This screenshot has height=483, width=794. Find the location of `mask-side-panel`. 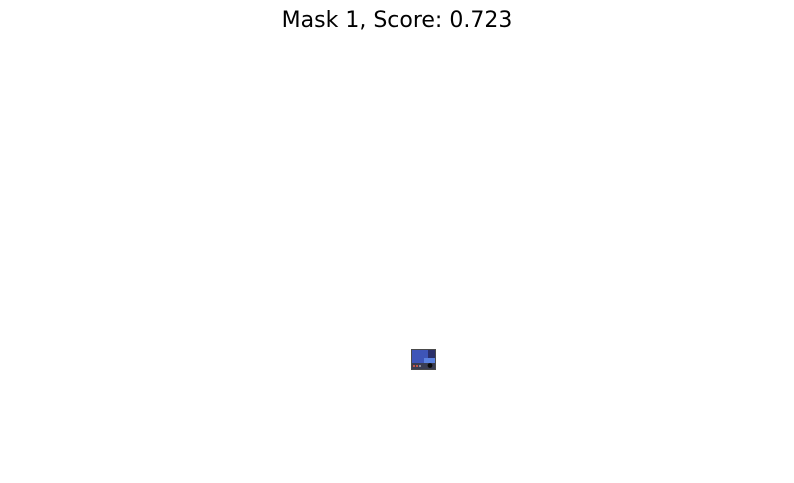

mask-side-panel is located at coordinates (431, 354).